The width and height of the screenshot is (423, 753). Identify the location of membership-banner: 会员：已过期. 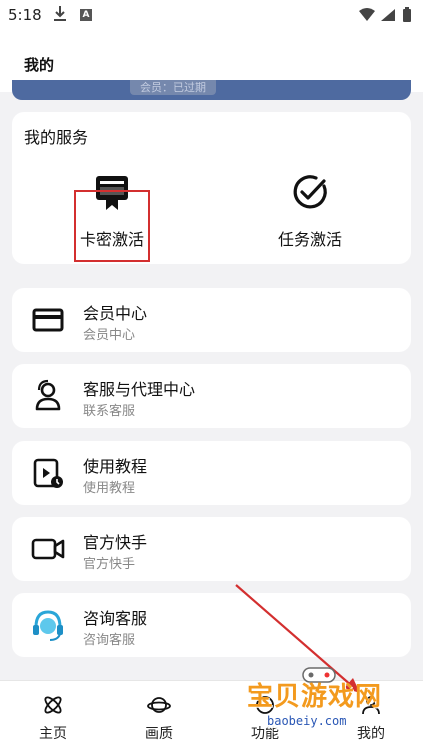
(211, 90).